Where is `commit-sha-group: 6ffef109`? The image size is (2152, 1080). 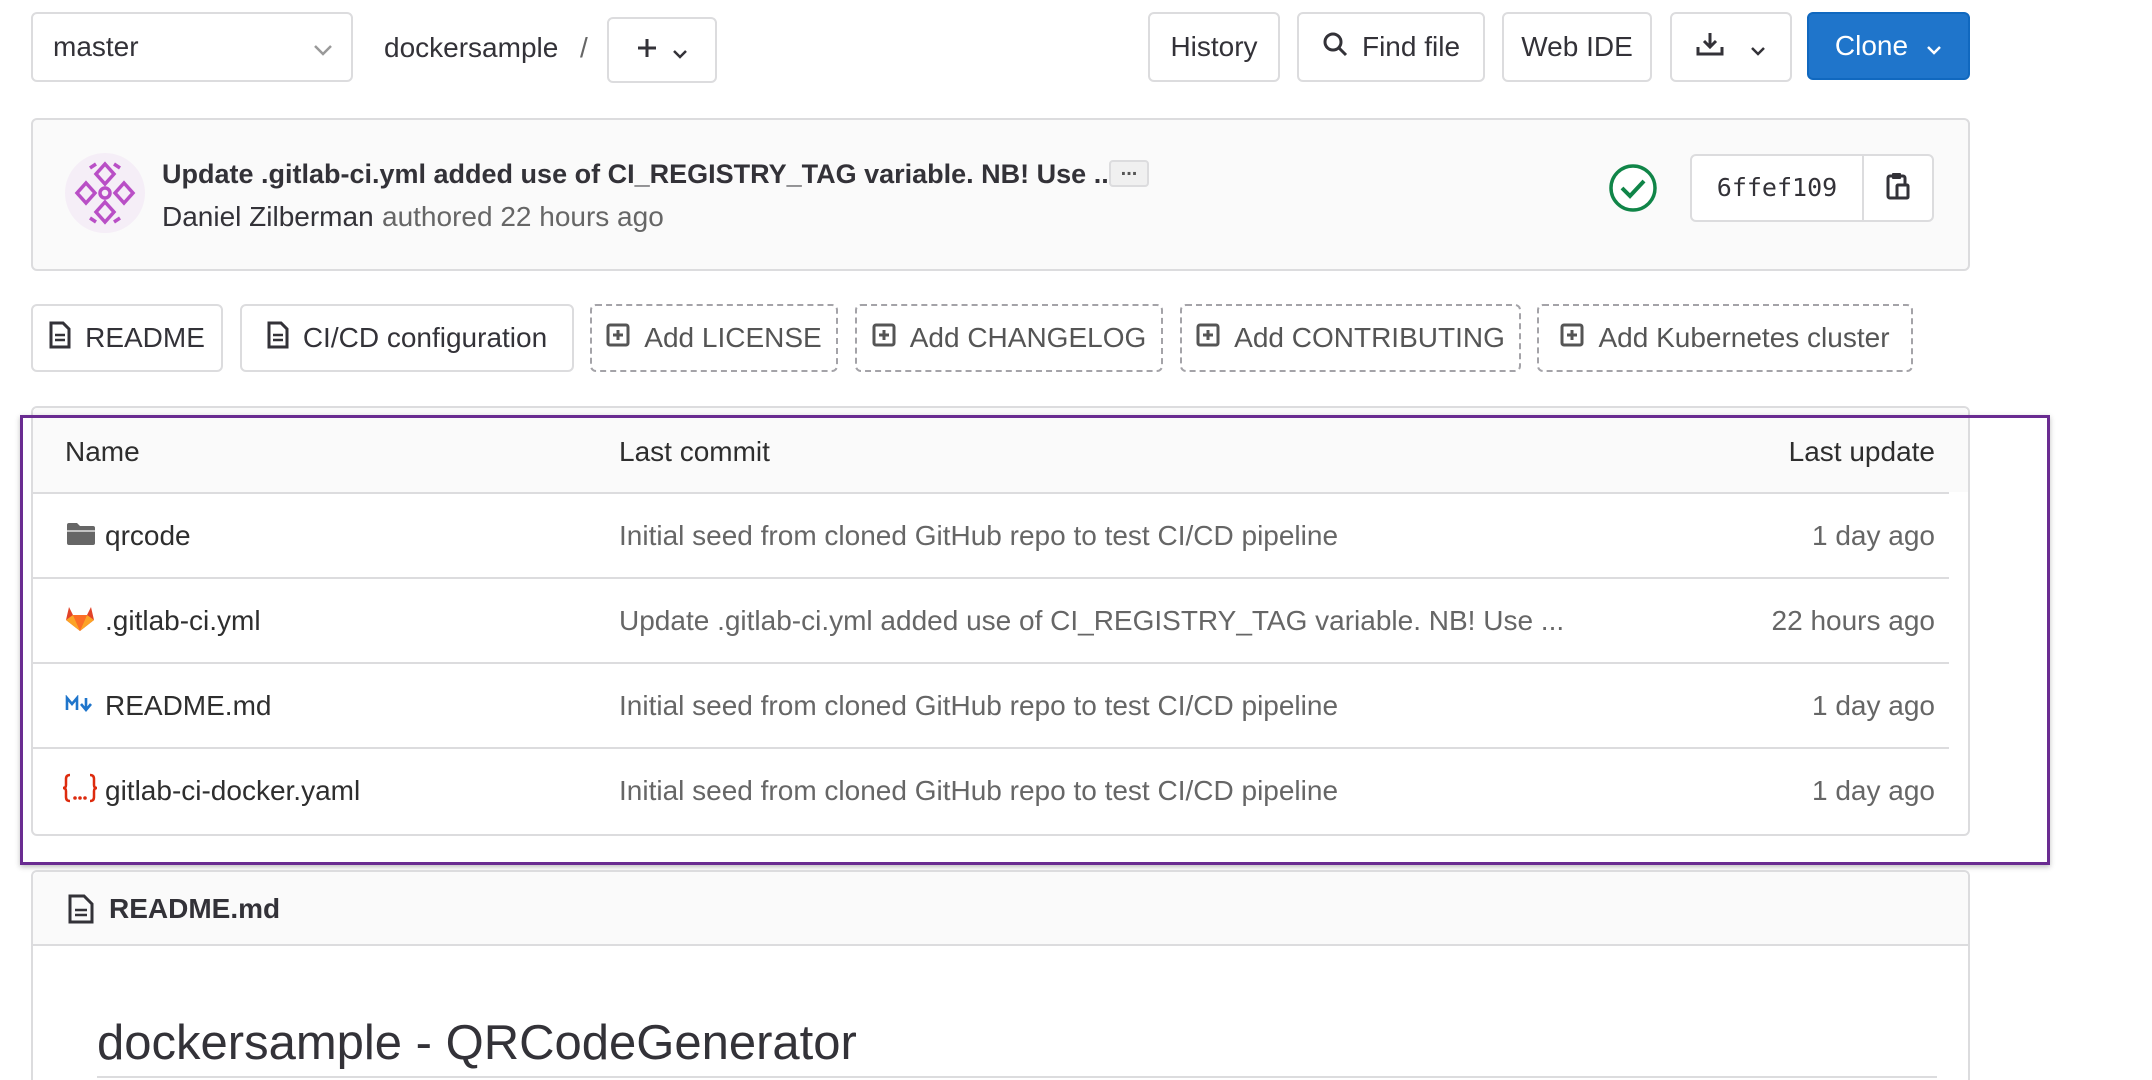 commit-sha-group: 6ffef109 is located at coordinates (1812, 188).